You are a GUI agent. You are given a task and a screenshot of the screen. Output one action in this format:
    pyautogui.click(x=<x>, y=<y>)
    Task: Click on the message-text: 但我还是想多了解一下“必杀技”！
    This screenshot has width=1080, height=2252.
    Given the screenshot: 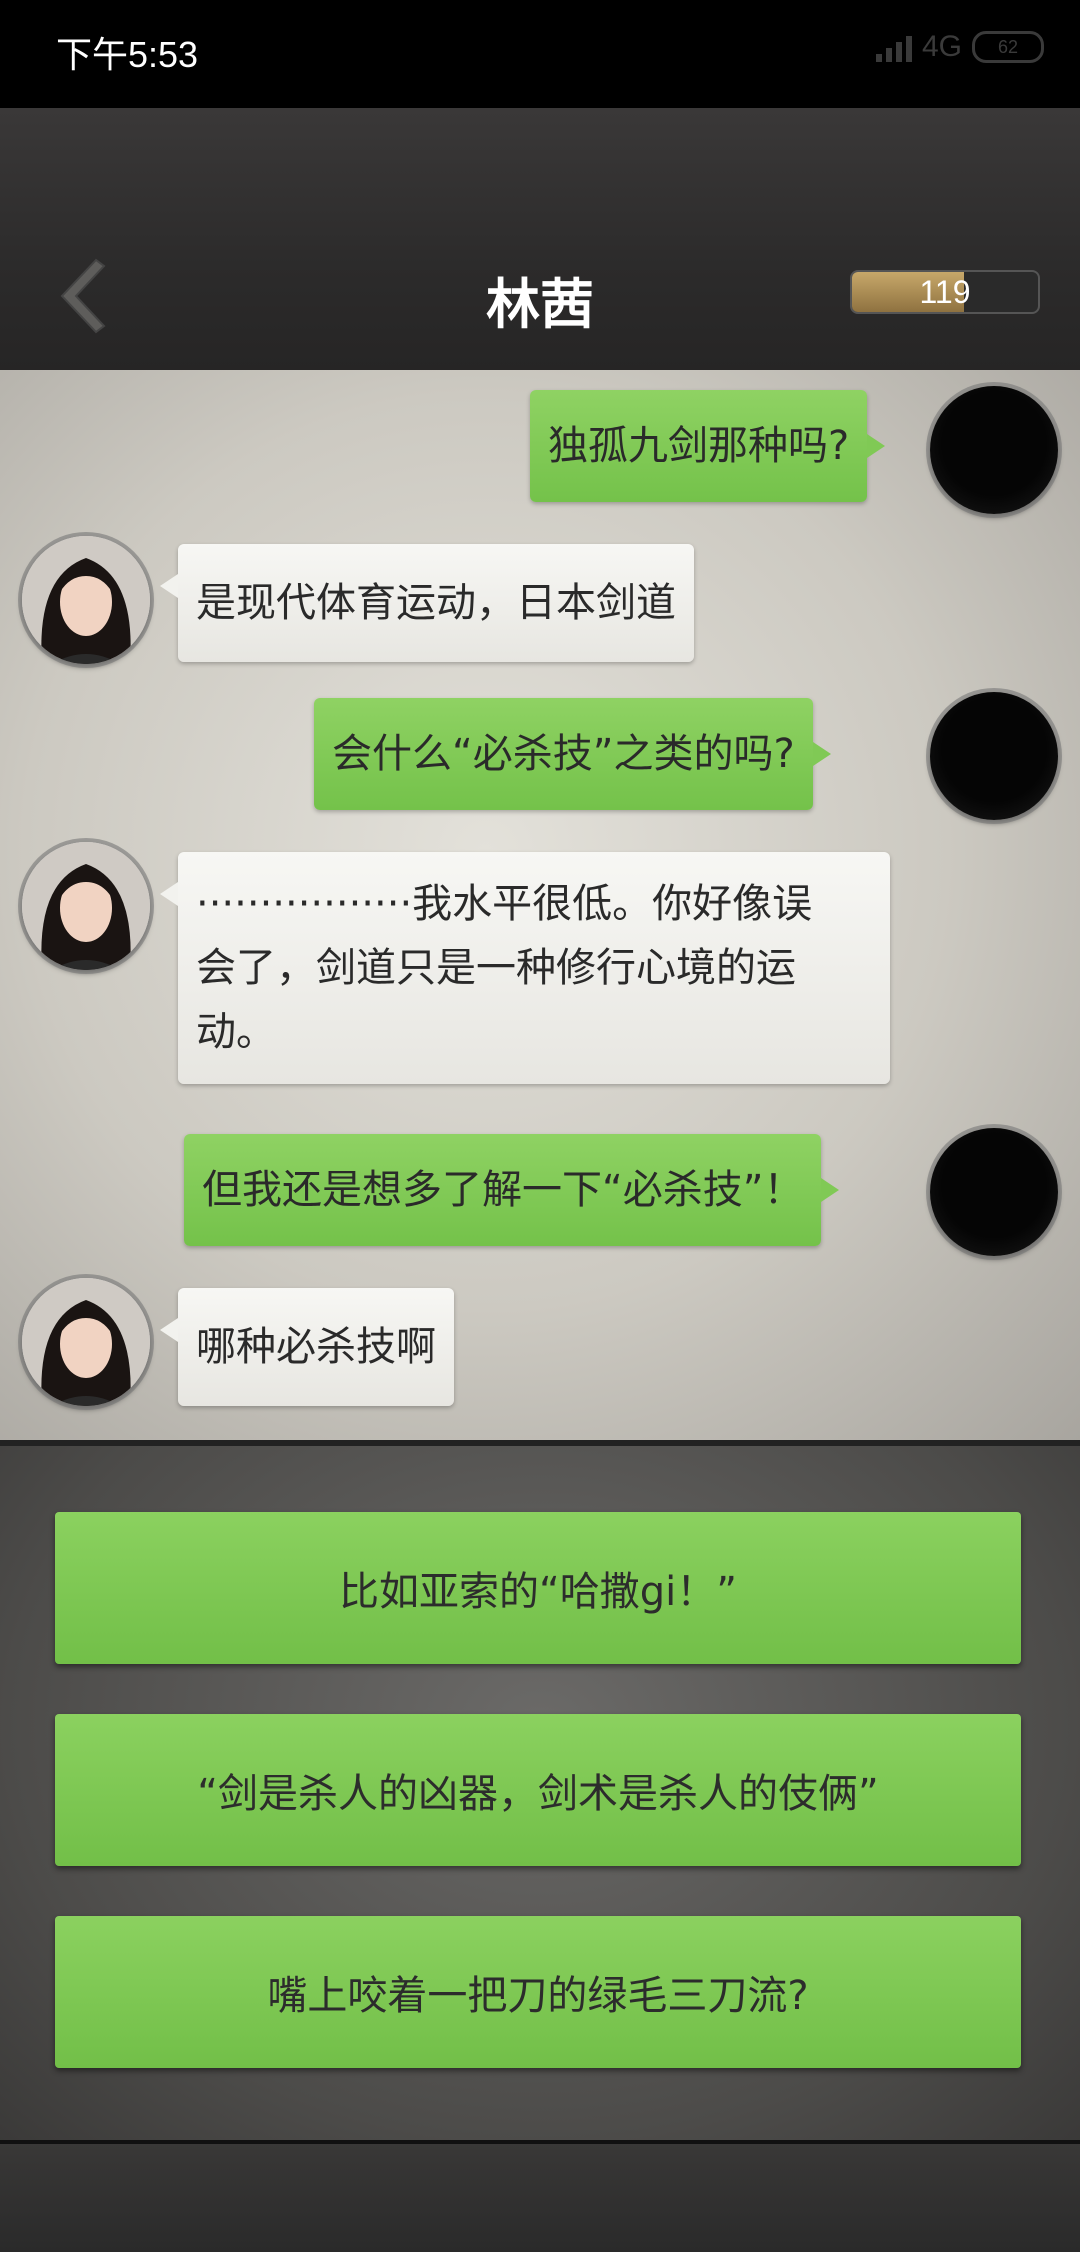 What is the action you would take?
    pyautogui.click(x=503, y=1190)
    